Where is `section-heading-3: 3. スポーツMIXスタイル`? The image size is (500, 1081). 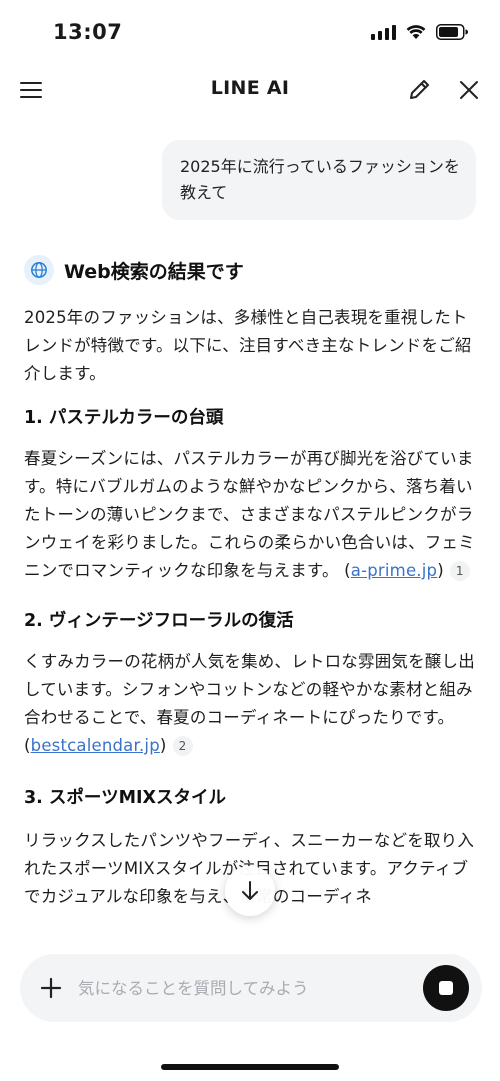 section-heading-3: 3. スポーツMIXスタイル is located at coordinates (125, 798).